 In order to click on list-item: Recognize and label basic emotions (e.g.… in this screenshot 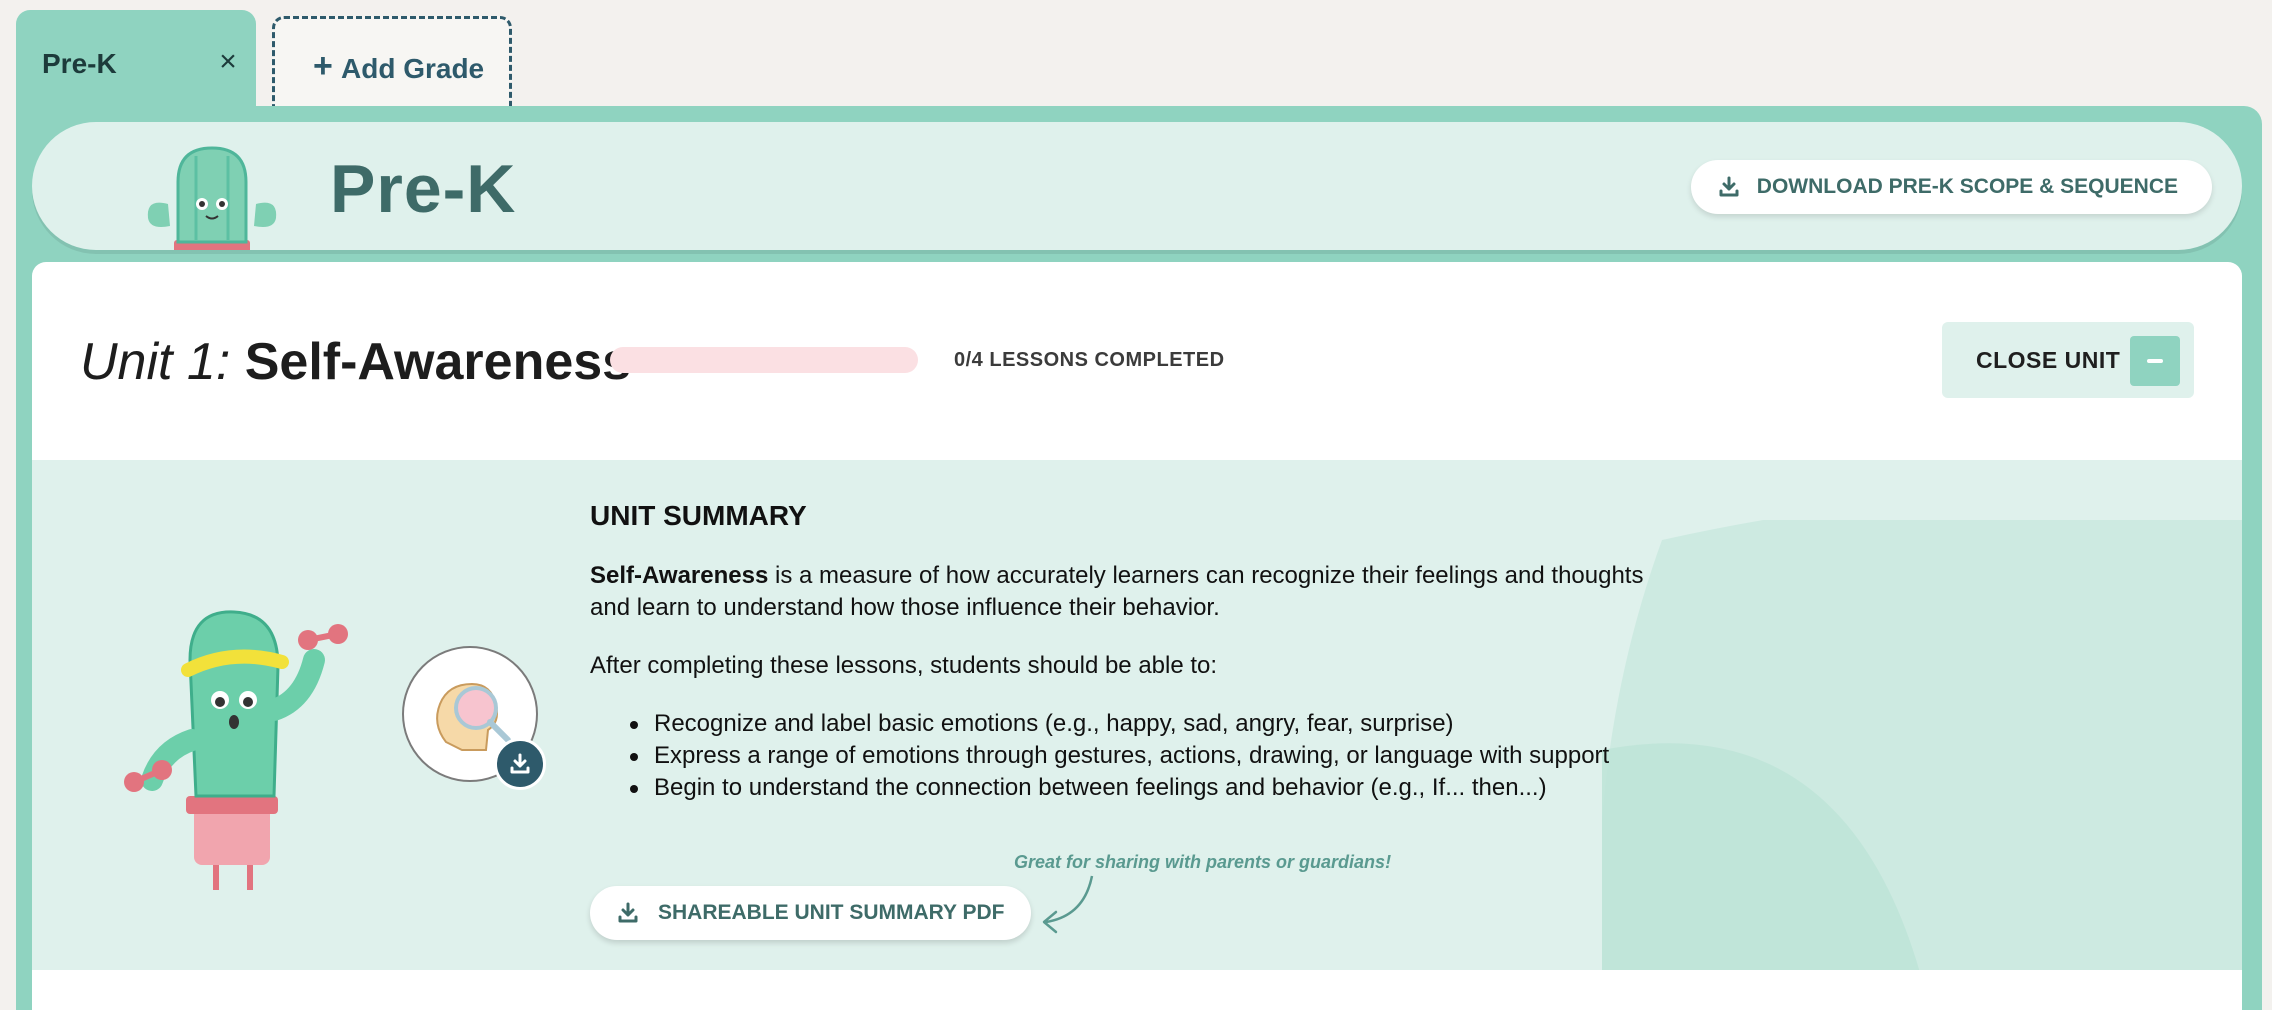, I will do `click(1130, 724)`.